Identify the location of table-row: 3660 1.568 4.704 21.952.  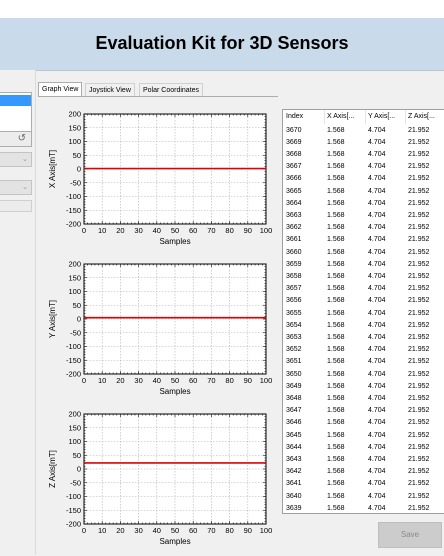
(363, 253).